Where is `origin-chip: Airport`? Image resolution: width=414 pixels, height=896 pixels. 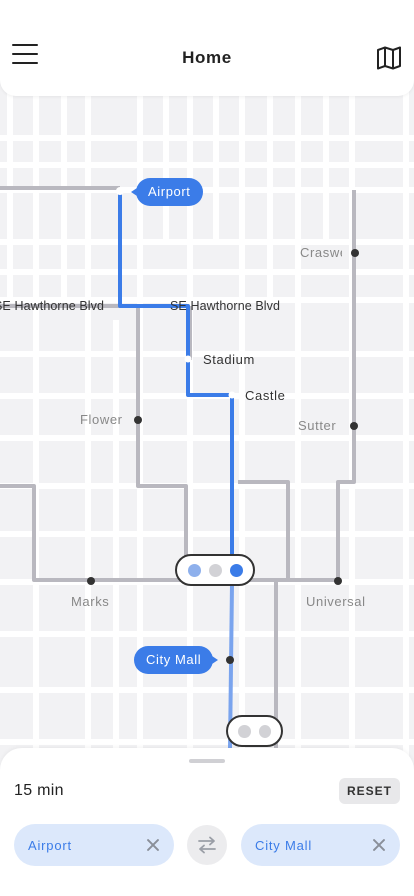
origin-chip: Airport is located at coordinates (94, 845).